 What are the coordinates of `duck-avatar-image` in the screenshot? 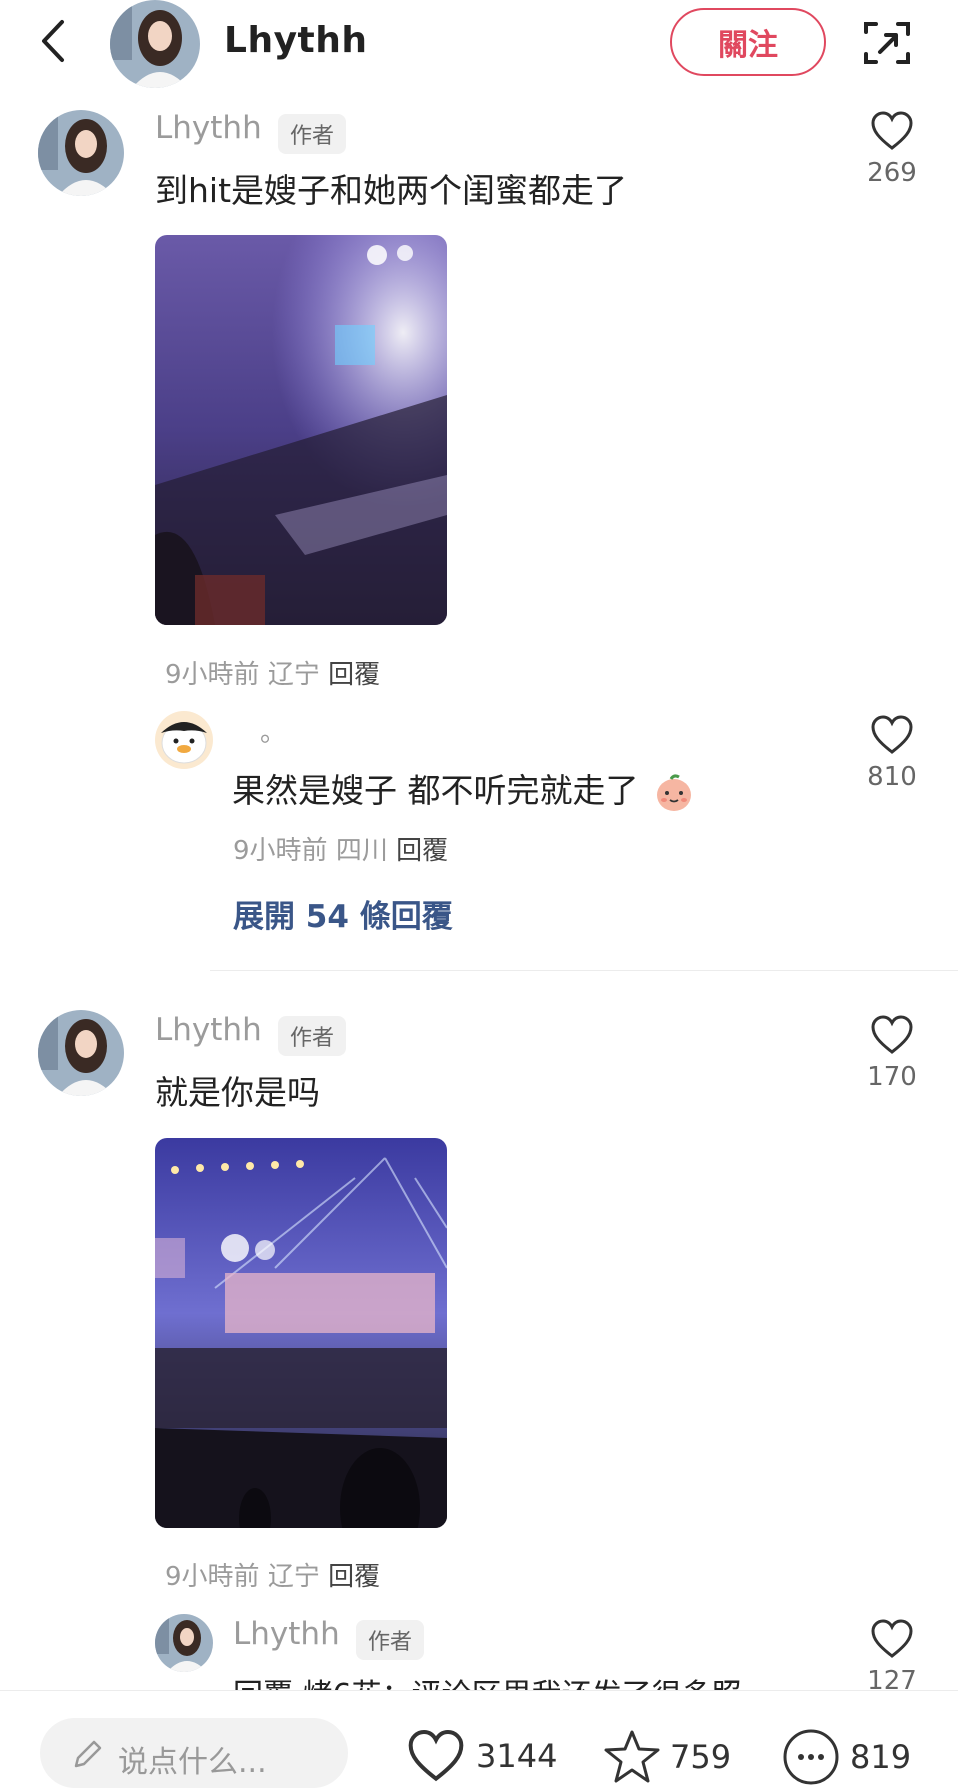 It's located at (184, 740).